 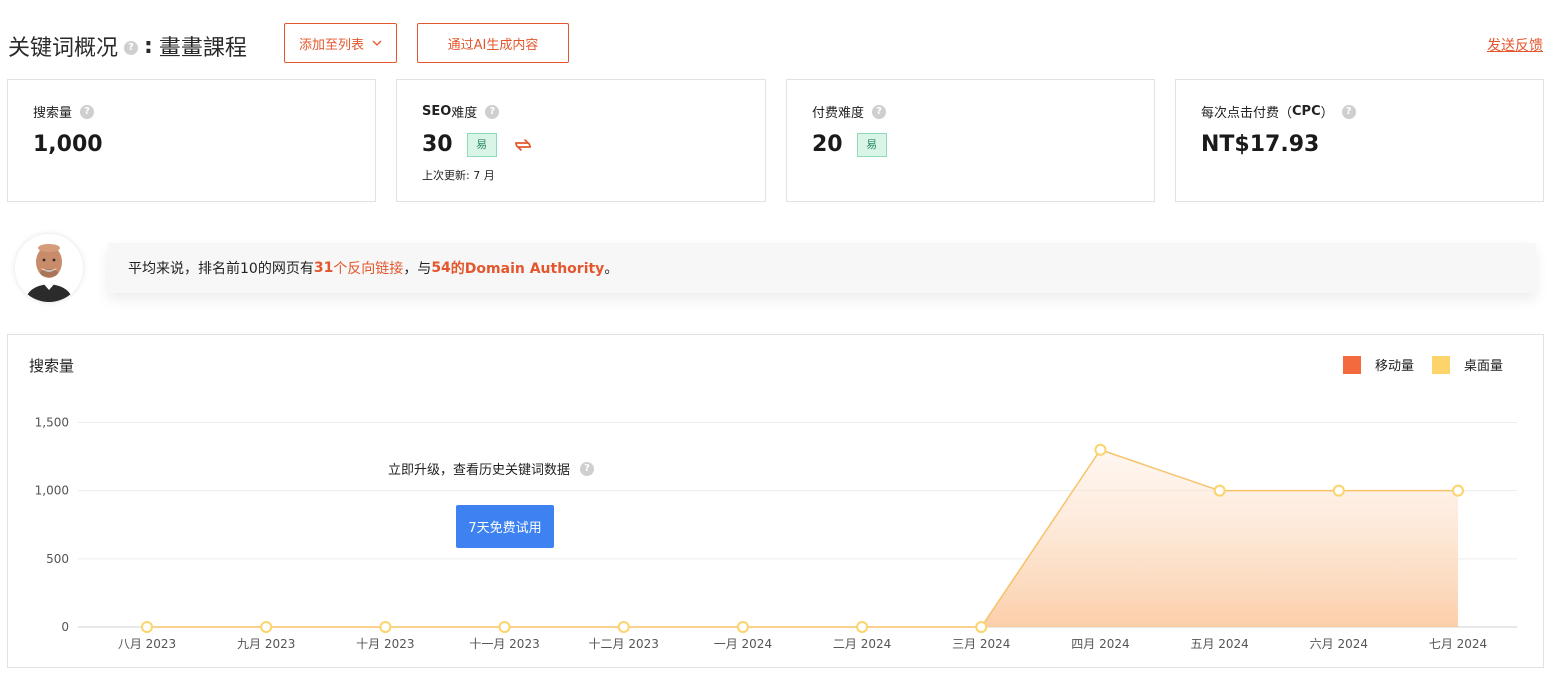 I want to click on y-tick-label: 500, so click(x=57, y=559).